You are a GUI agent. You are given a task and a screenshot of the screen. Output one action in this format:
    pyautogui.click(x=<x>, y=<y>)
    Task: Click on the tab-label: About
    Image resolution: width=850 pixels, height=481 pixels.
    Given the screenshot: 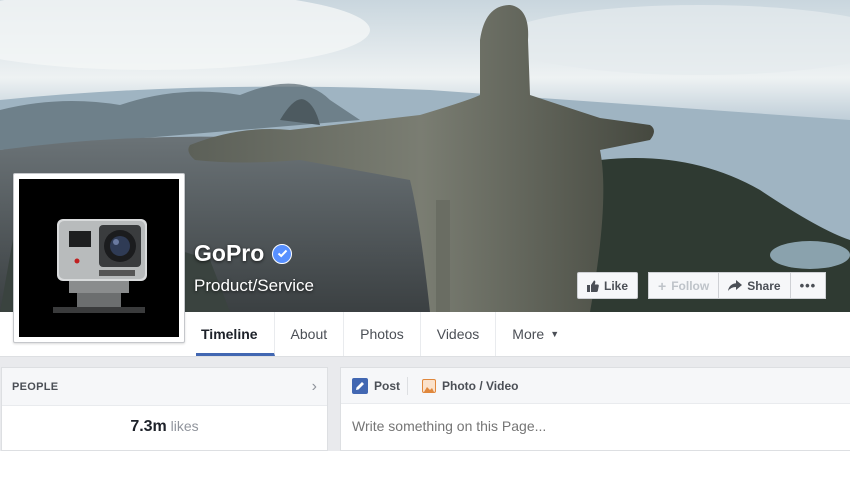 What is the action you would take?
    pyautogui.click(x=309, y=334)
    